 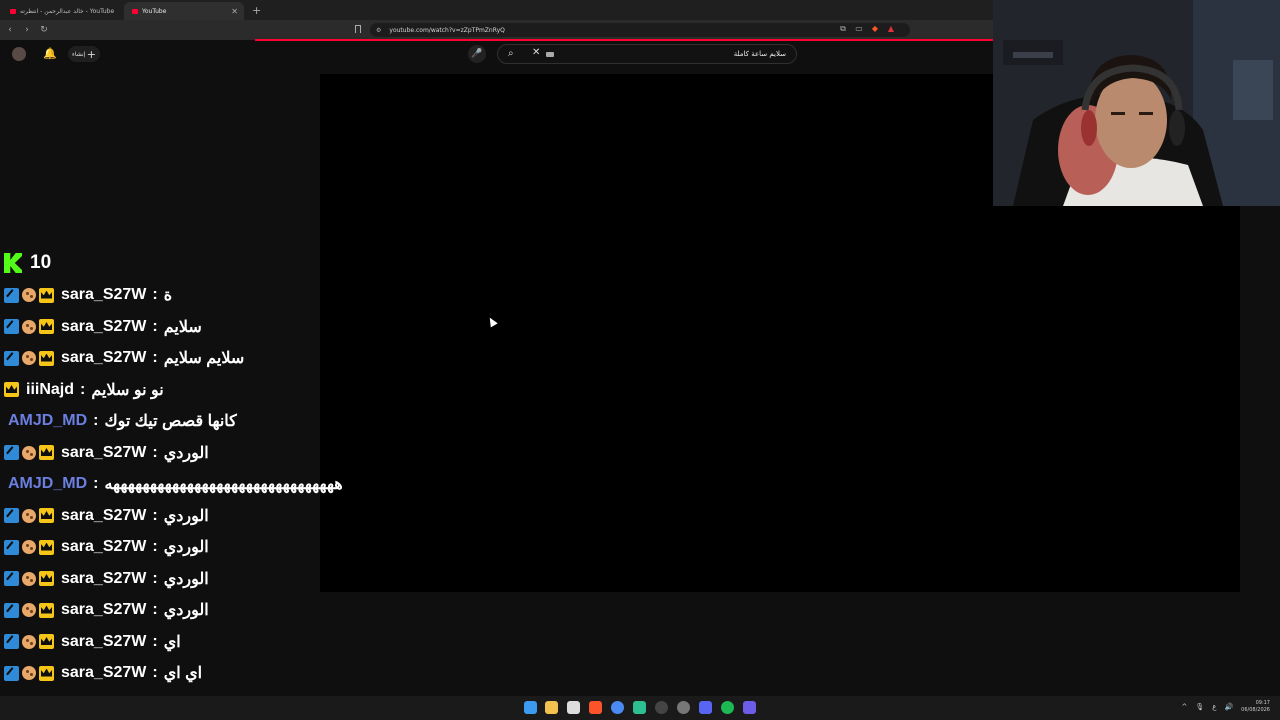 What do you see at coordinates (13, 263) in the screenshot?
I see `kick-logo-icon` at bounding box center [13, 263].